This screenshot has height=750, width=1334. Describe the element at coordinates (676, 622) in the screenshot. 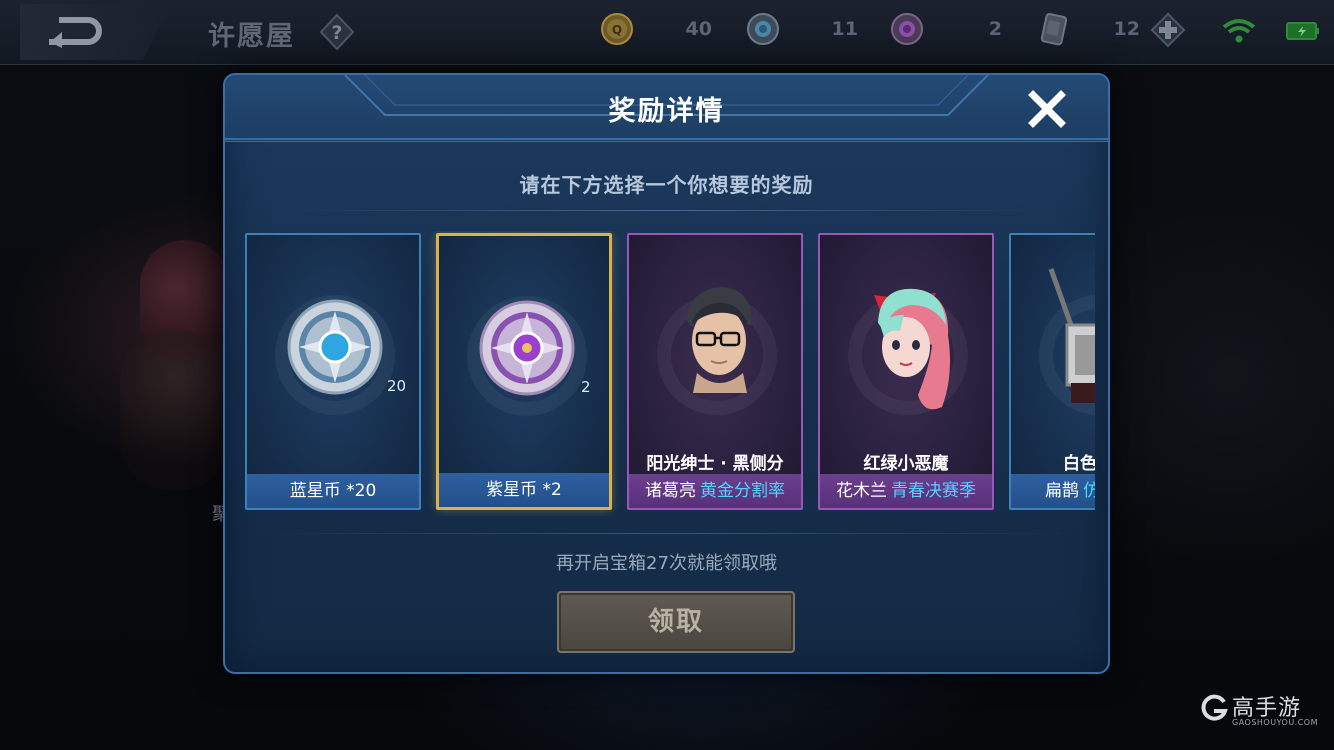

I see `claim-button: 领取` at that location.